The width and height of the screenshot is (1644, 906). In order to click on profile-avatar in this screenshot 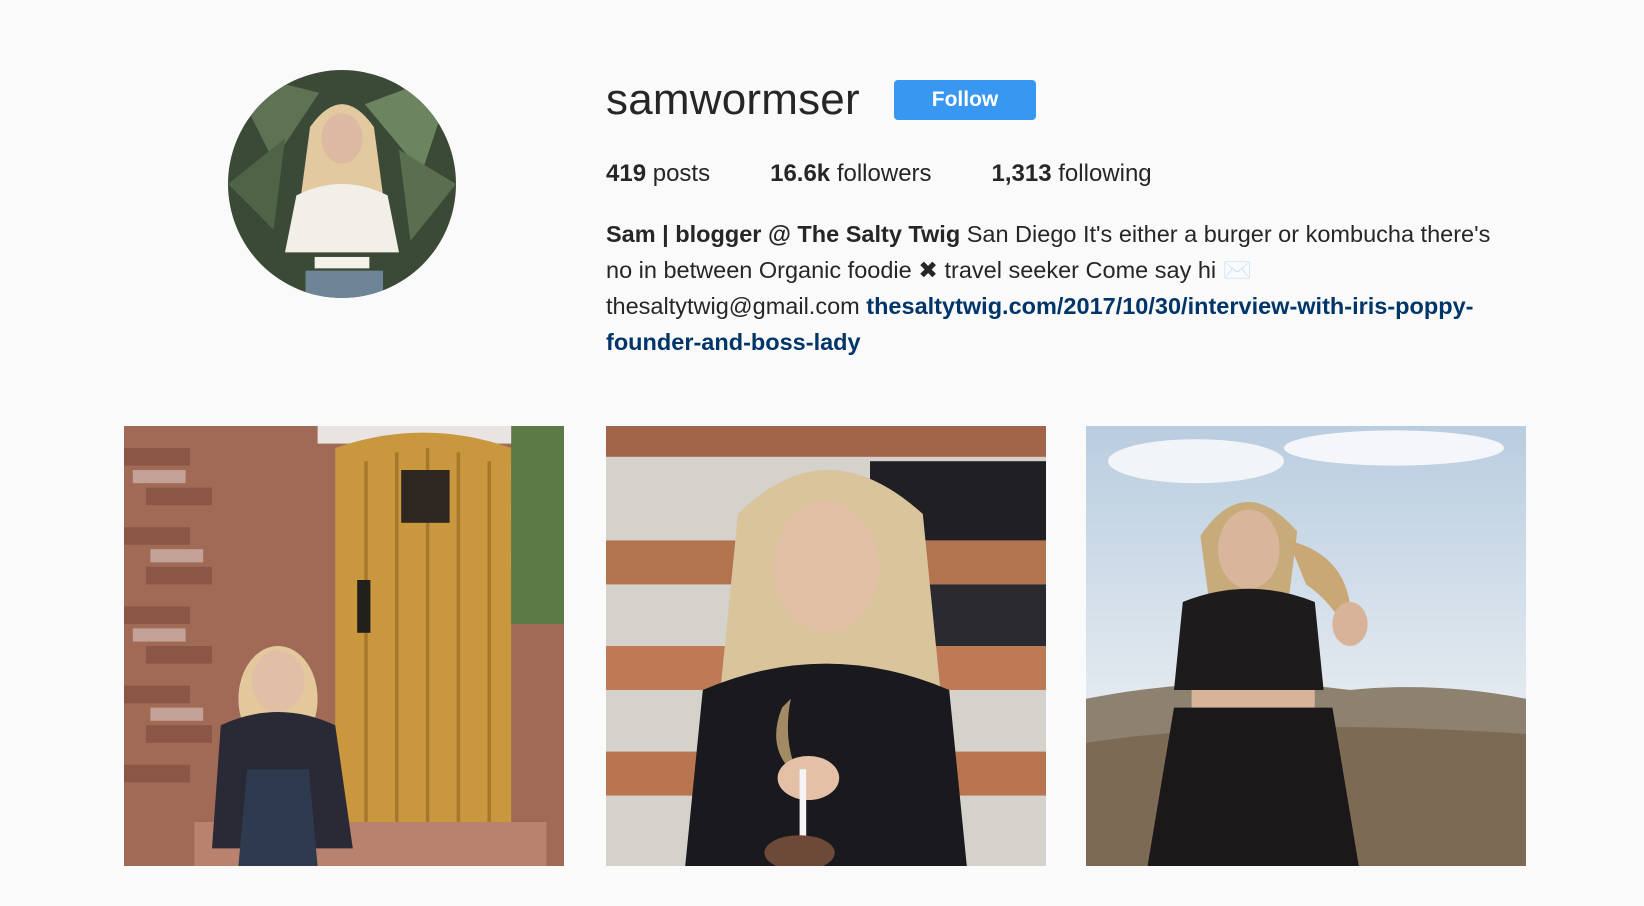, I will do `click(342, 184)`.